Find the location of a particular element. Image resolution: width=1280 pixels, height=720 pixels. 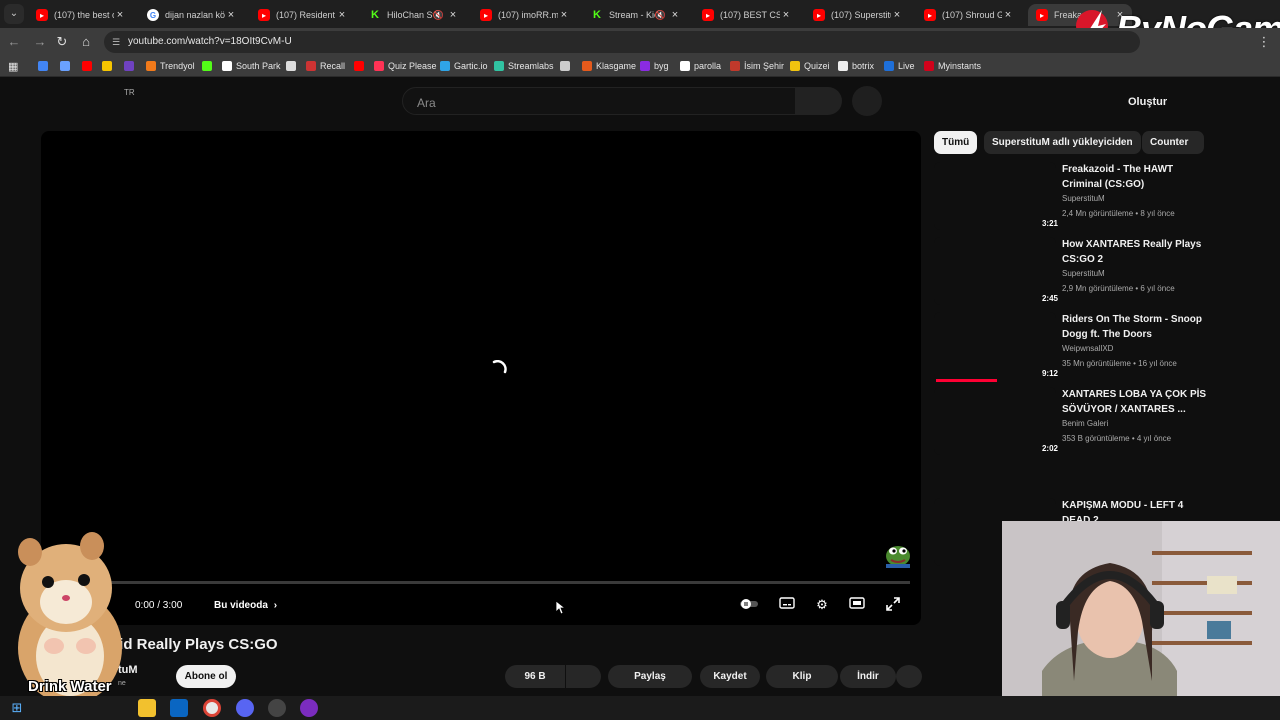

more-actions-button is located at coordinates (909, 676).